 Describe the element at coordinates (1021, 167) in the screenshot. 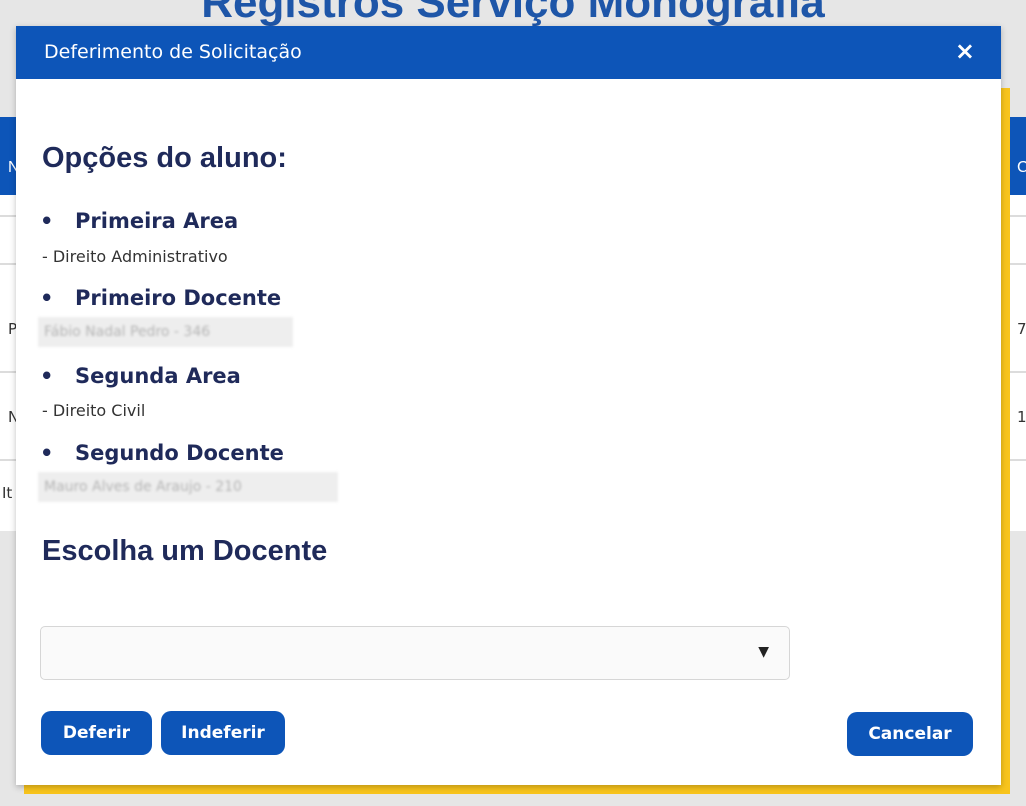

I see `background-header-right: C` at that location.